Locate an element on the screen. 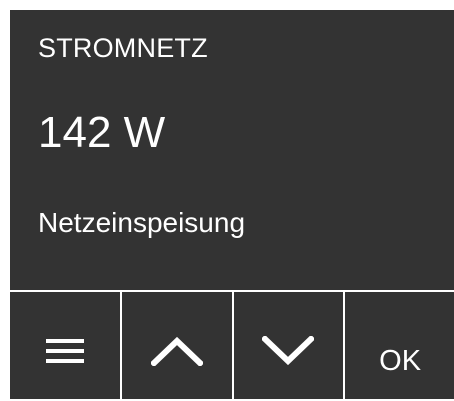 This screenshot has height=401, width=454. chevron-down-icon is located at coordinates (288, 350).